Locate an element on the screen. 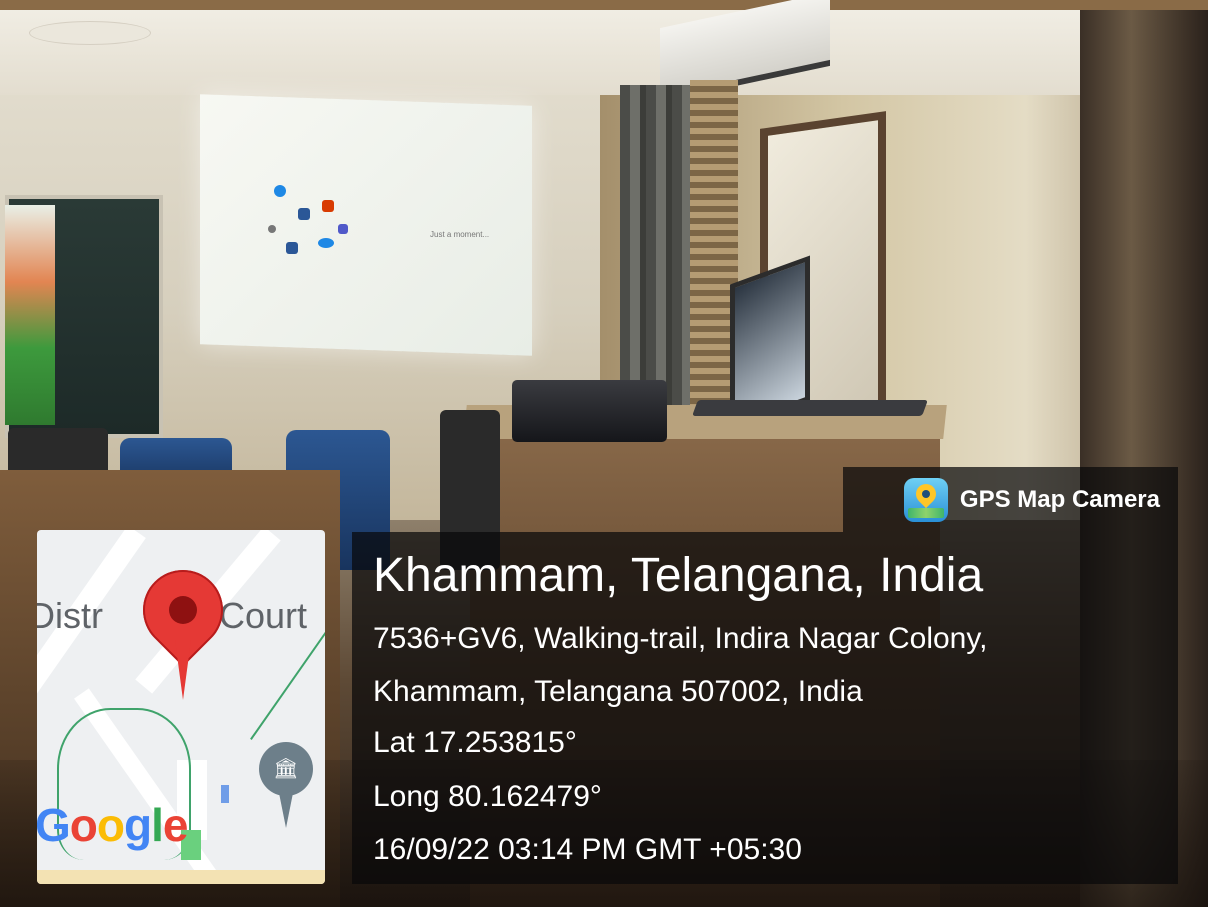 The width and height of the screenshot is (1208, 907). location-pin-tail is located at coordinates (183, 670).